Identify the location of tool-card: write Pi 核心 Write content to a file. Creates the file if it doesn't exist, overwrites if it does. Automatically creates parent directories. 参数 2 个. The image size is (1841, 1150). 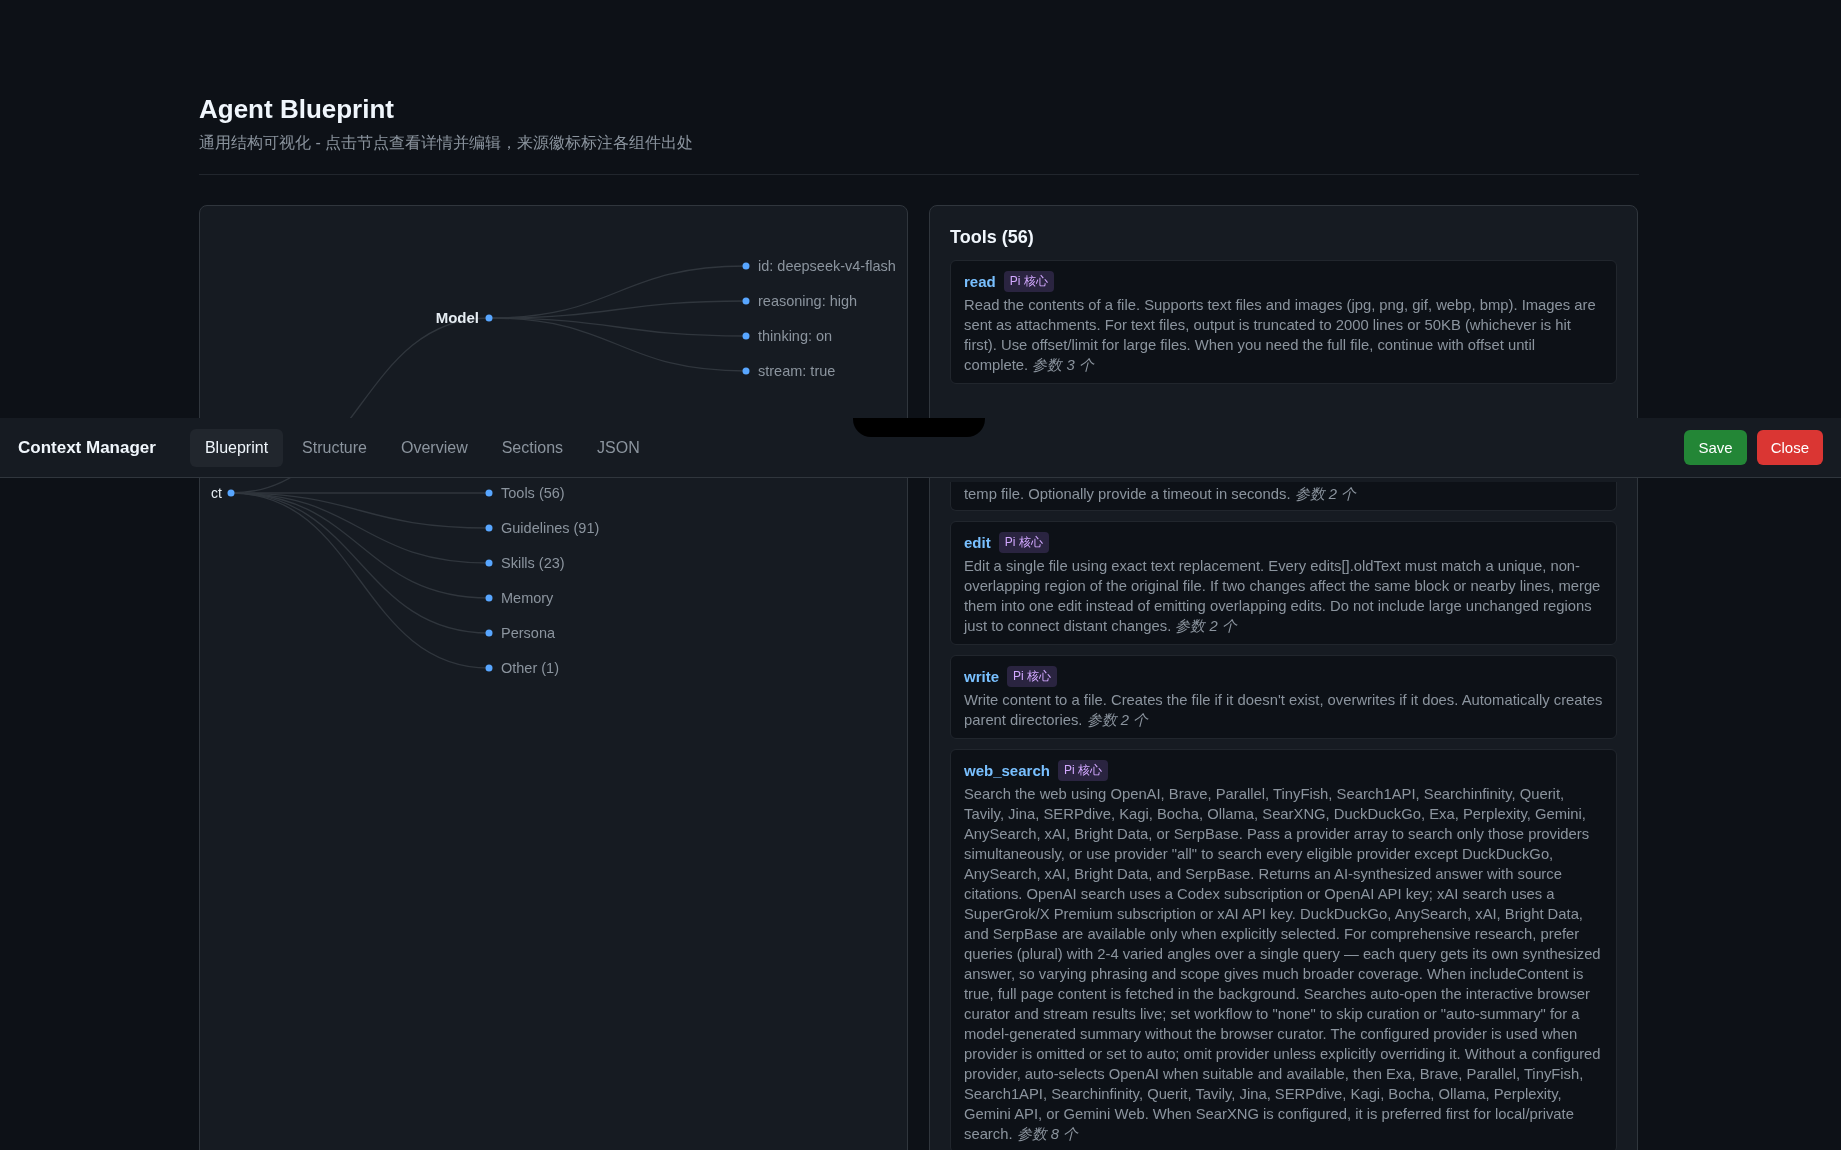
(1283, 697).